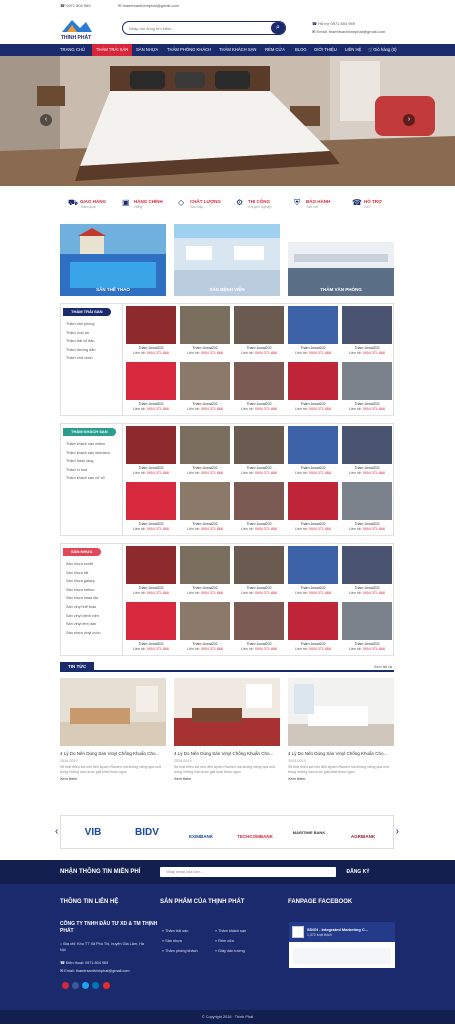 Image resolution: width=455 pixels, height=1024 pixels. What do you see at coordinates (65, 985) in the screenshot?
I see `pinterest-icon` at bounding box center [65, 985].